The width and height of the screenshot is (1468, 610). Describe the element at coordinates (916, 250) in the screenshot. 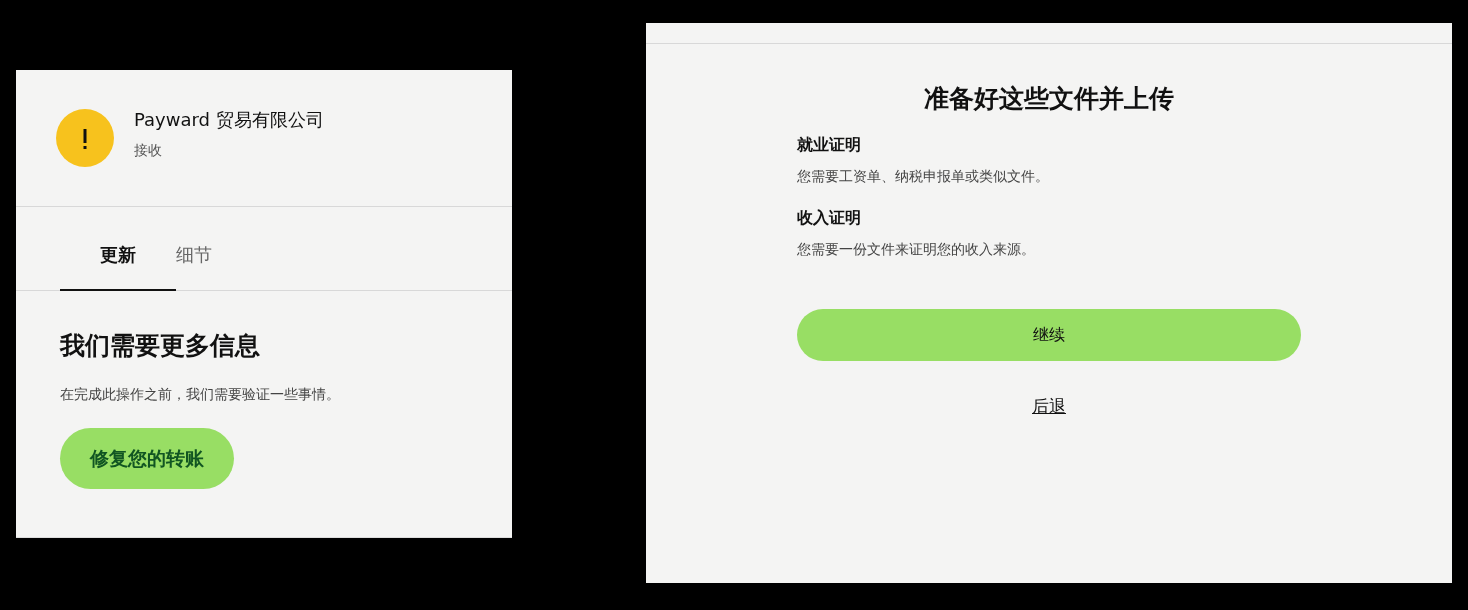

I see `requirement-description: 您需要一份文件来证明您的收入来源。` at that location.